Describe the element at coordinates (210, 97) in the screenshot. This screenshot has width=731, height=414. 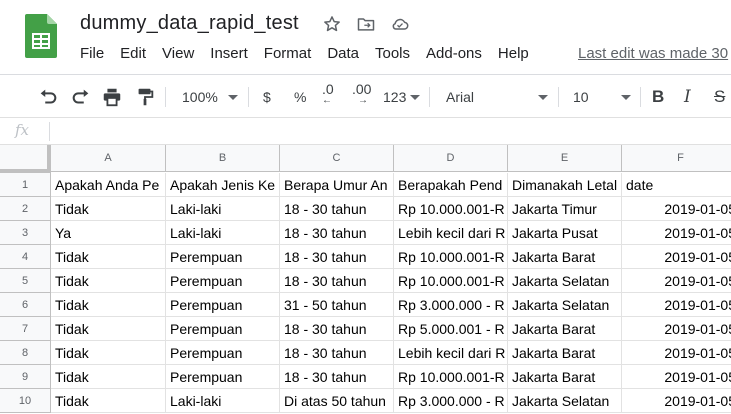
I see `zoom-select: 100%` at that location.